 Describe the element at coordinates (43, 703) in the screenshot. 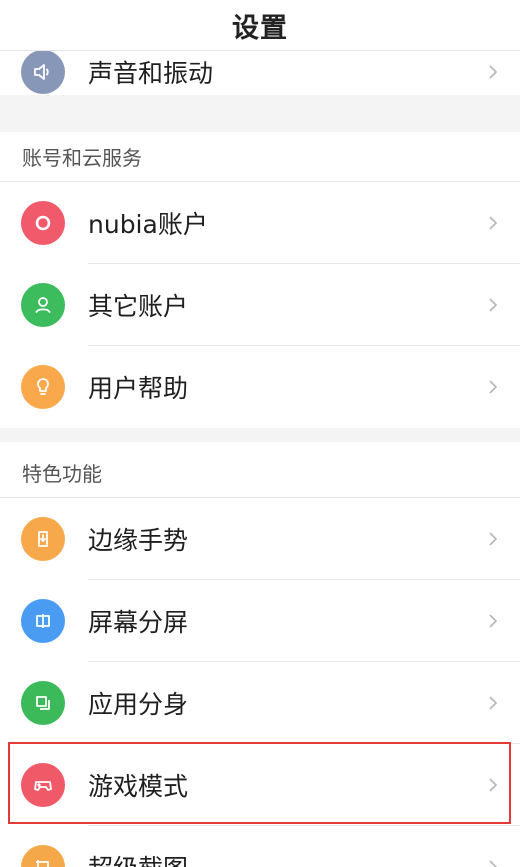

I see `app-clone-icon` at that location.